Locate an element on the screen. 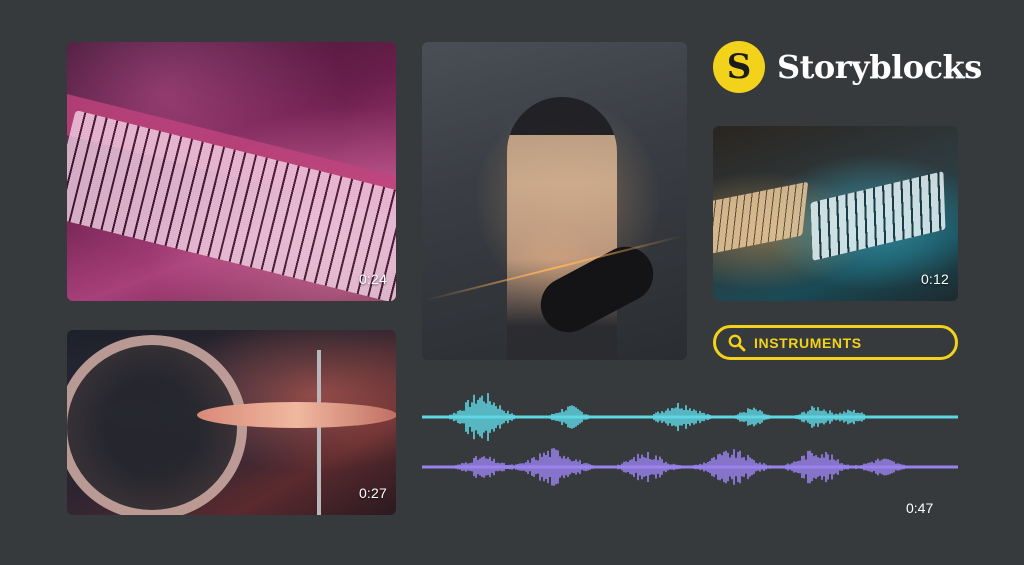  computer-keyboard-shape is located at coordinates (761, 218).